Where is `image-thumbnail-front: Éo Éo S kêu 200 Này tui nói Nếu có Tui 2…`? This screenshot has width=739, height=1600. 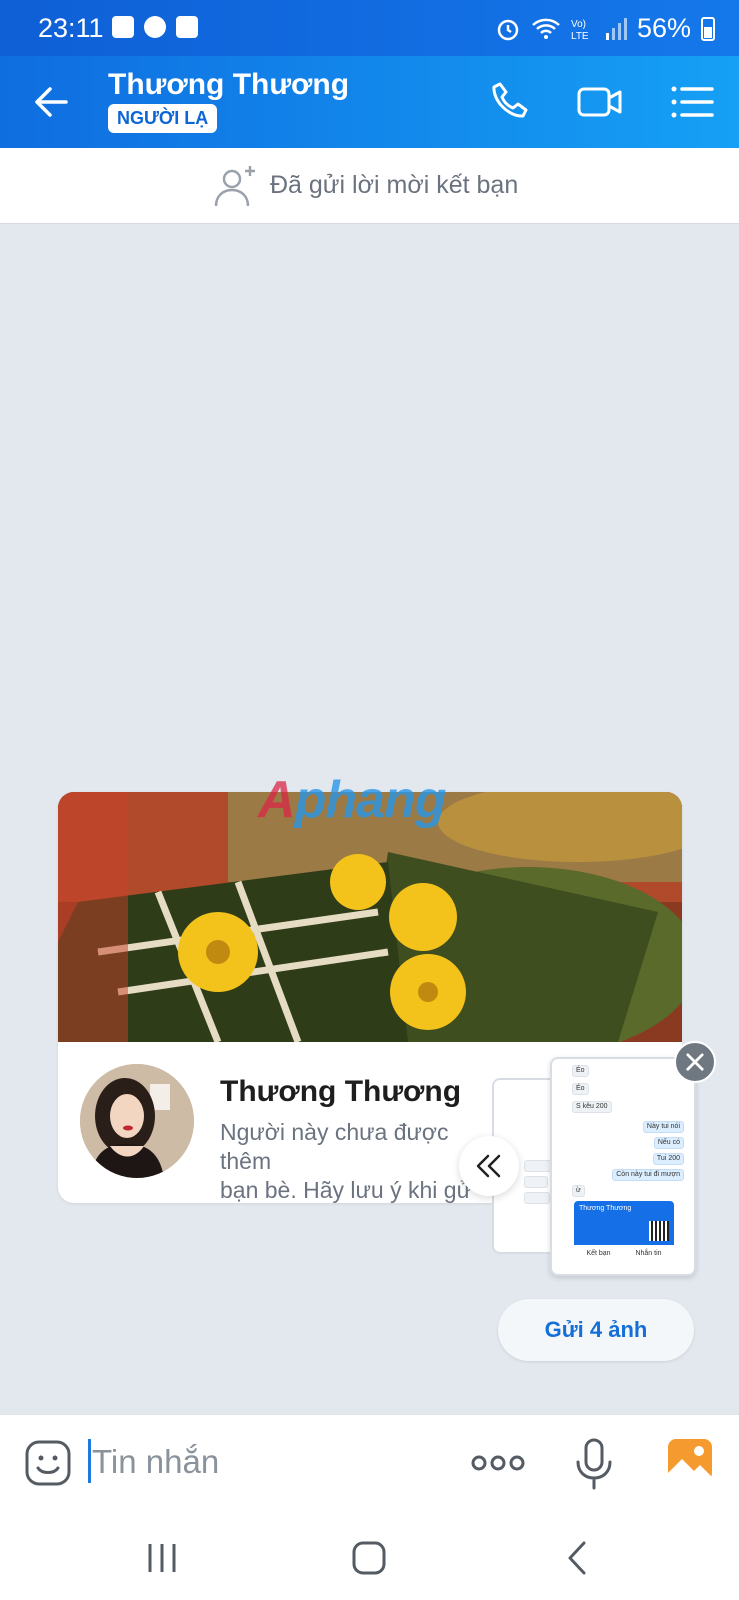
image-thumbnail-front: Éo Éo S kêu 200 Này tui nói Nếu có Tui 2… is located at coordinates (623, 1166).